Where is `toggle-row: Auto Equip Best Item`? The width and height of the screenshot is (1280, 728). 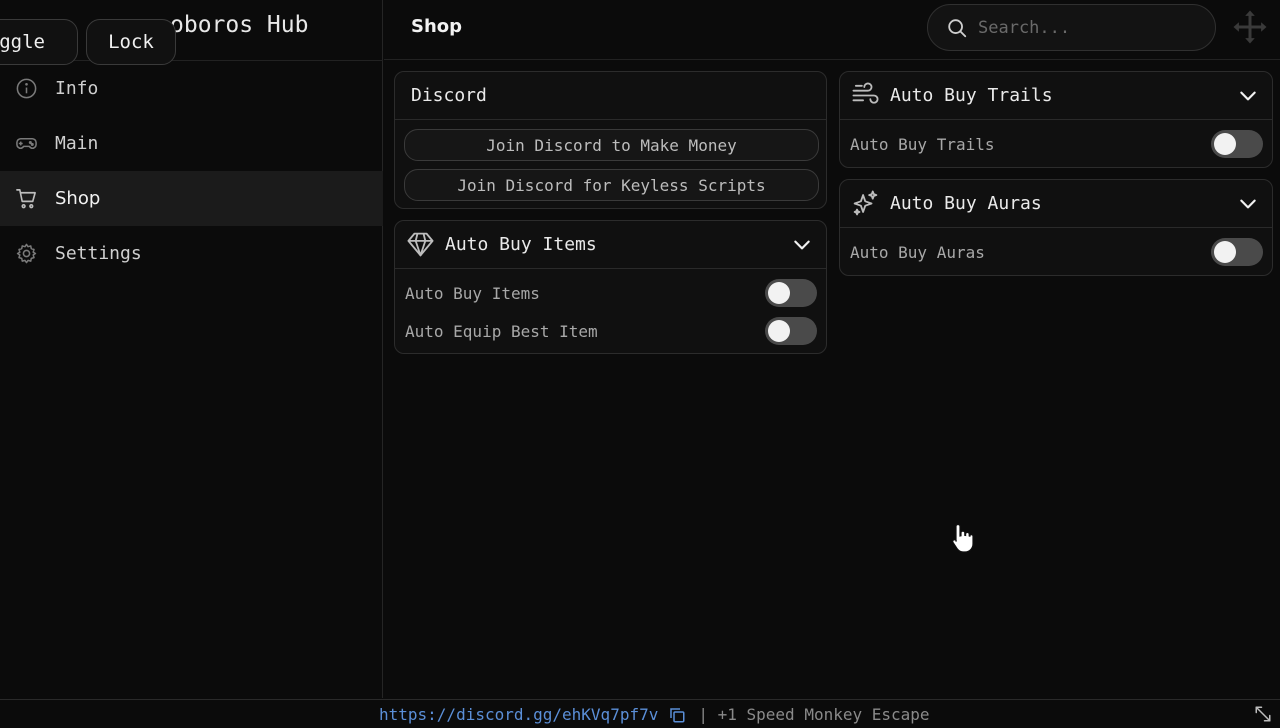
toggle-row: Auto Equip Best Item is located at coordinates (611, 331).